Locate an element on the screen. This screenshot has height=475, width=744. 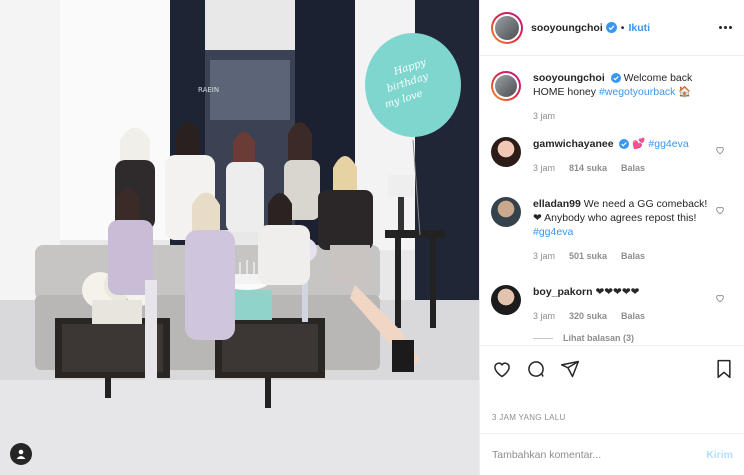
comment-username: boy_pakorn is located at coordinates (563, 292).